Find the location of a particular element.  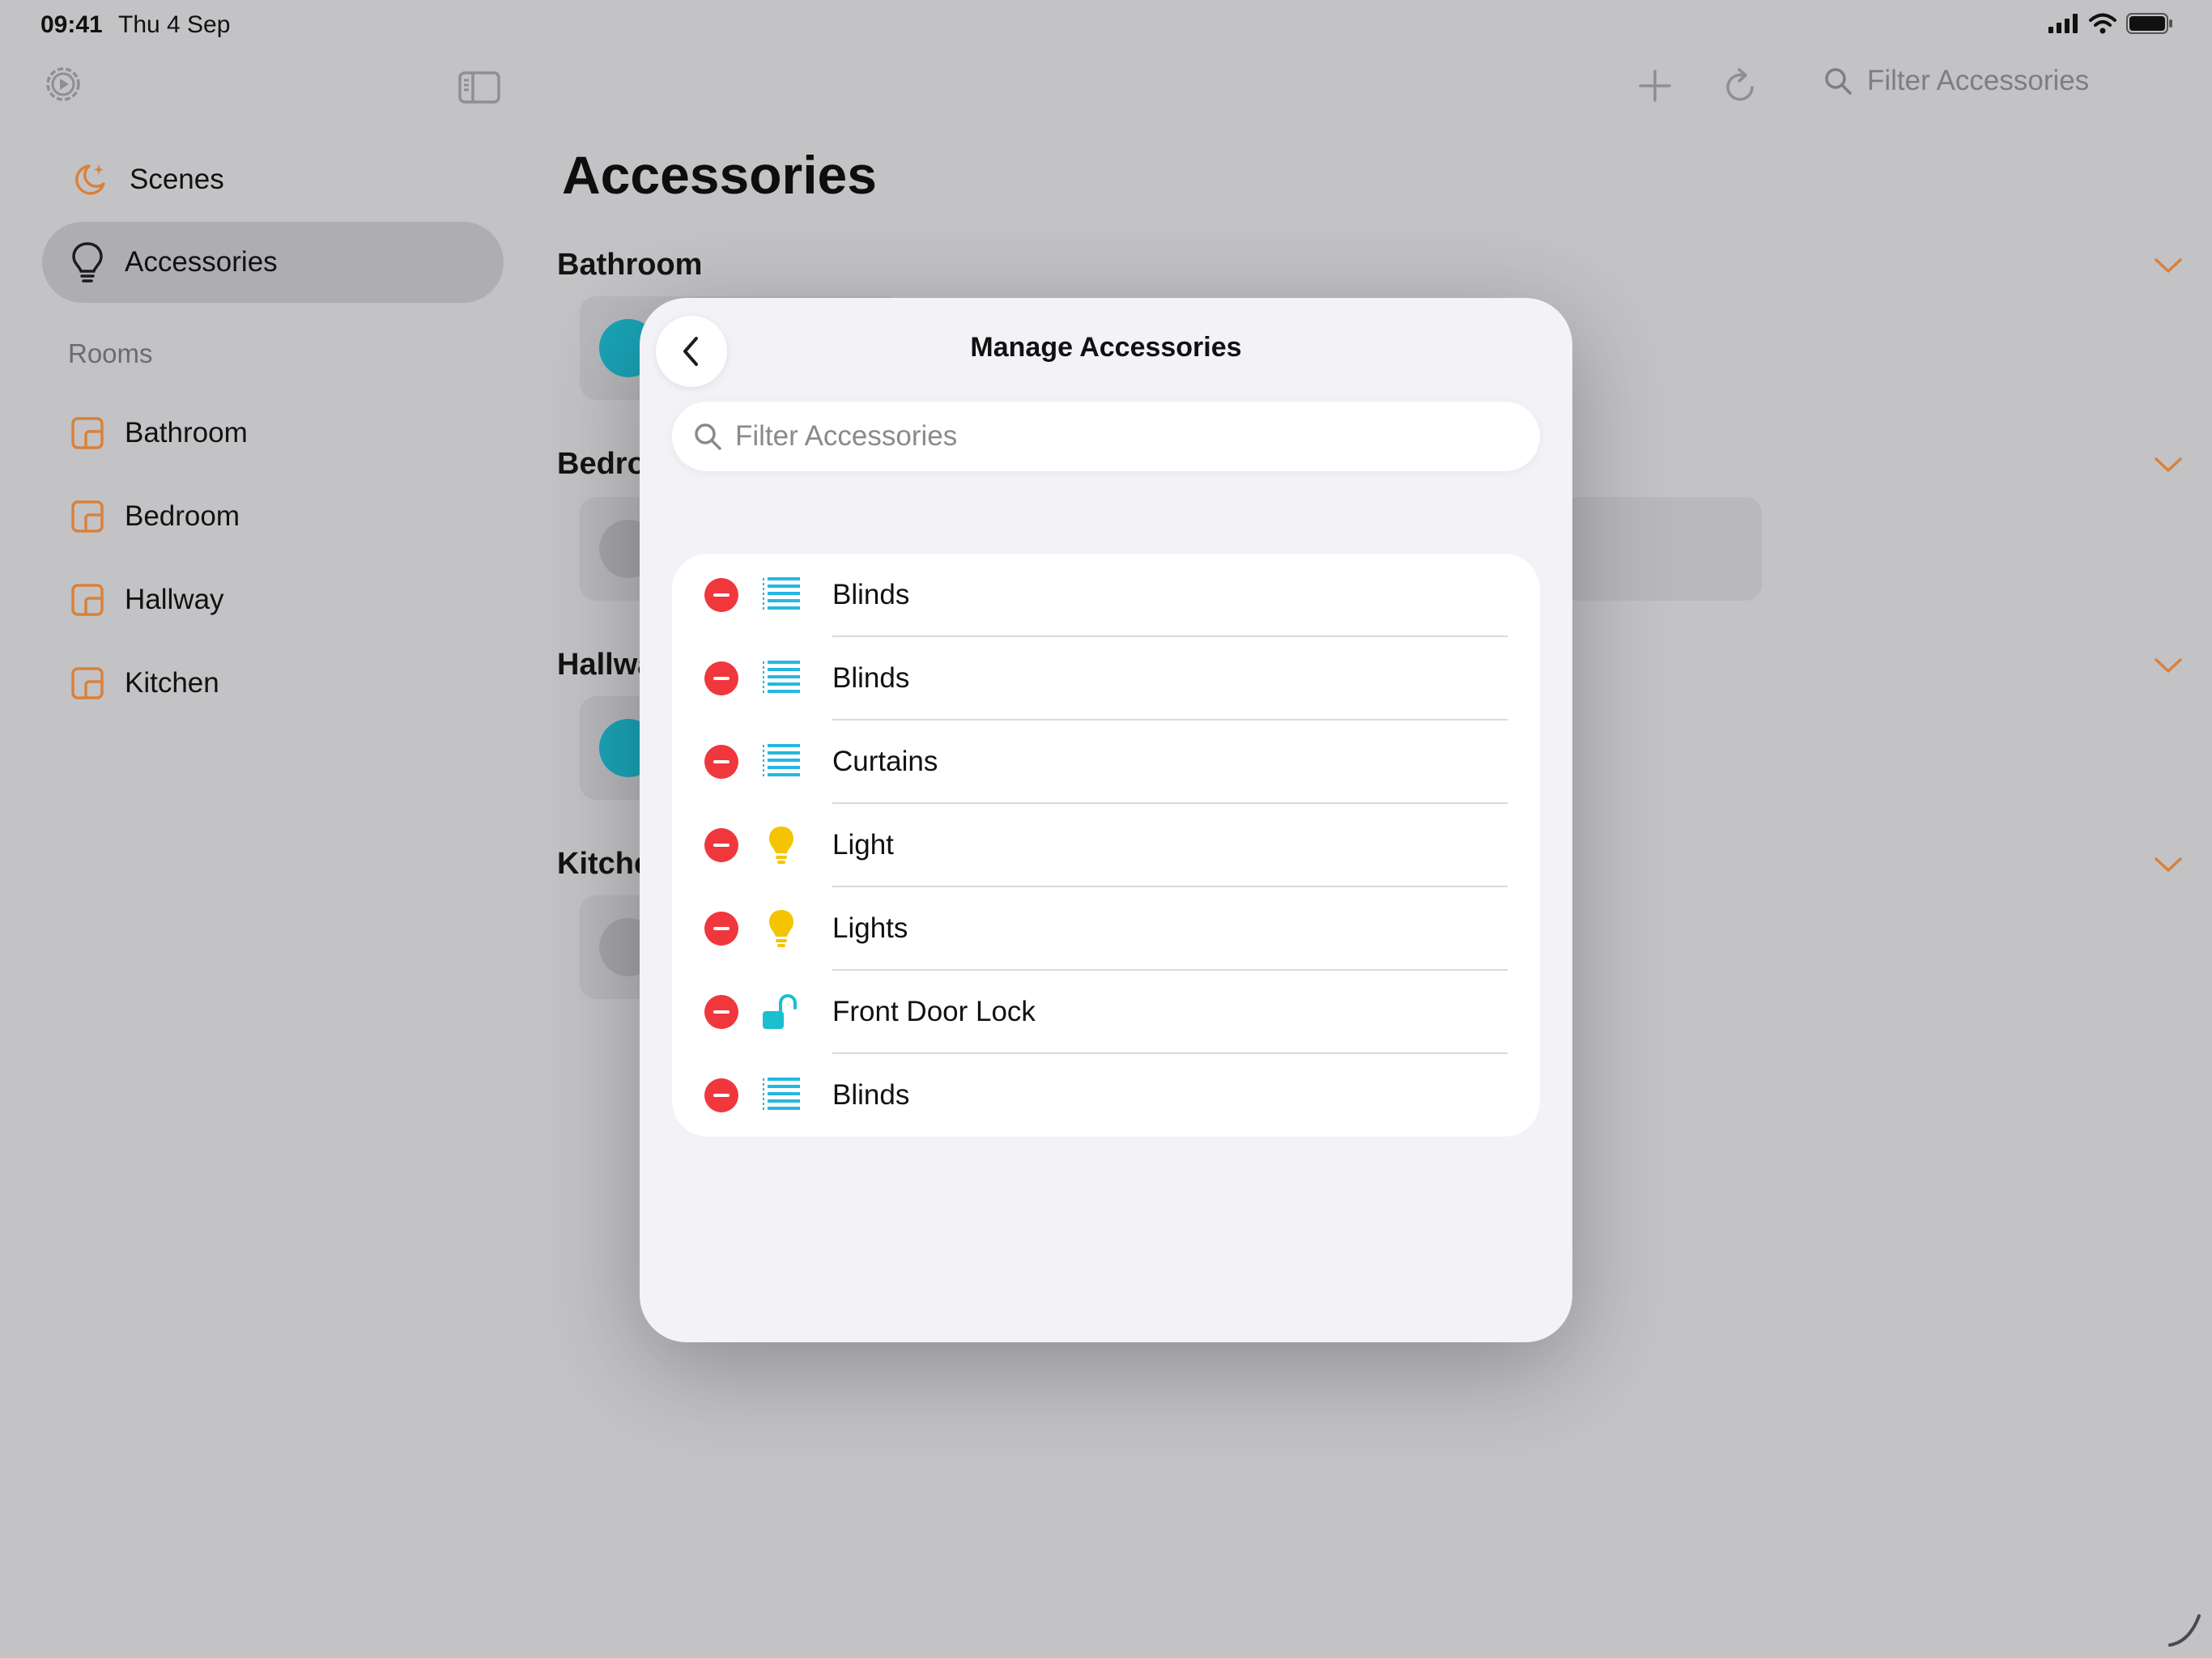

settings-icon is located at coordinates (64, 84).